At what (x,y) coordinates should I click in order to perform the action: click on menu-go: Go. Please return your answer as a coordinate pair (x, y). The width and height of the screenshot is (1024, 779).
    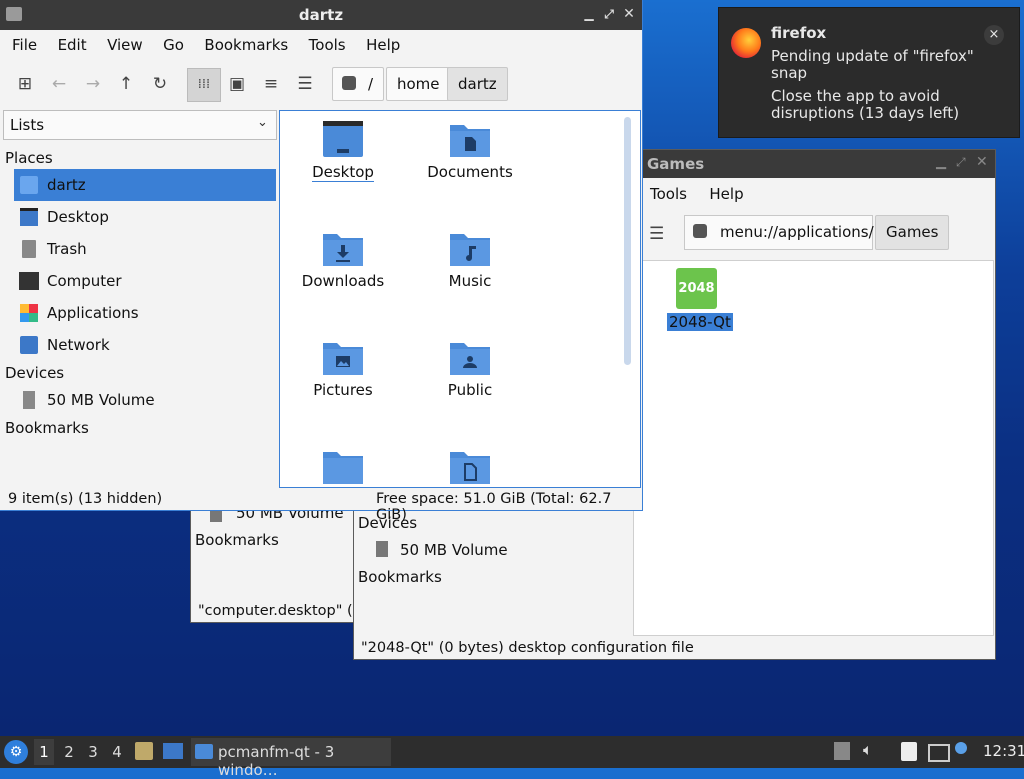
    Looking at the image, I should click on (173, 45).